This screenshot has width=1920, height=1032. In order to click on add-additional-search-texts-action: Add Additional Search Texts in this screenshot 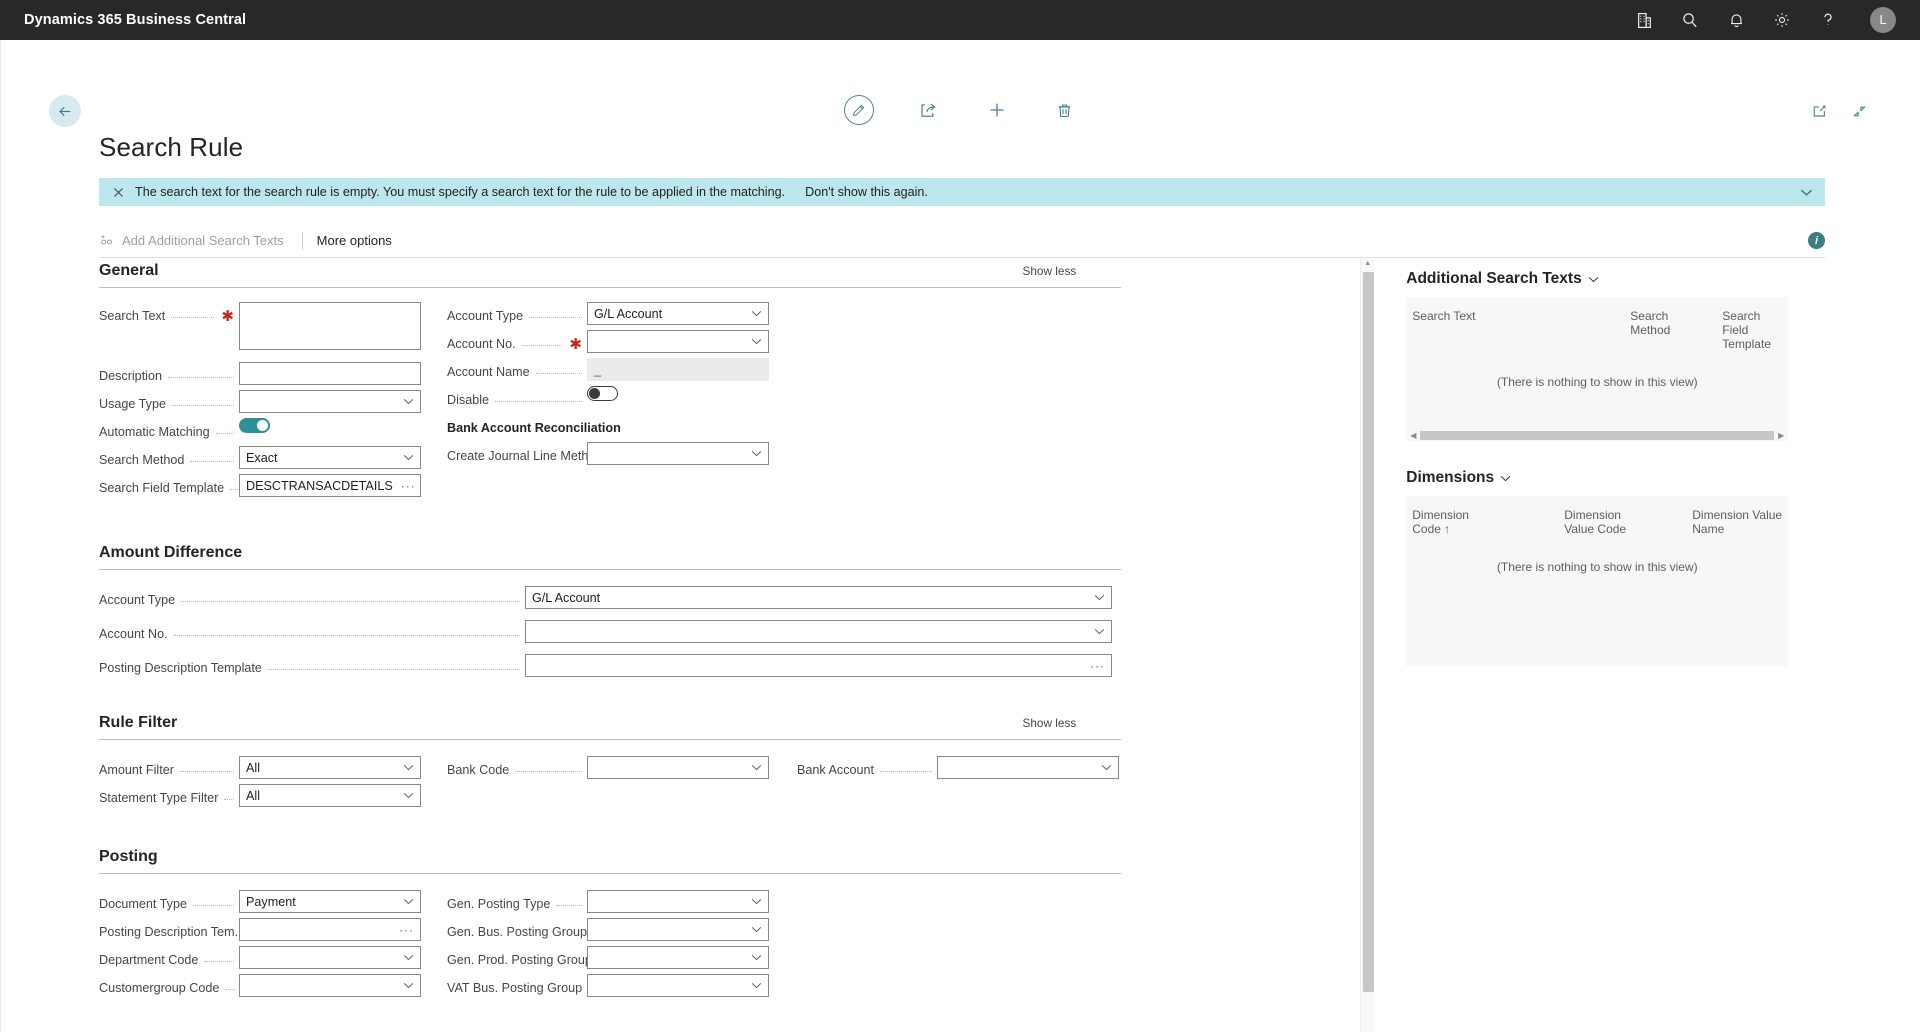, I will do `click(198, 240)`.